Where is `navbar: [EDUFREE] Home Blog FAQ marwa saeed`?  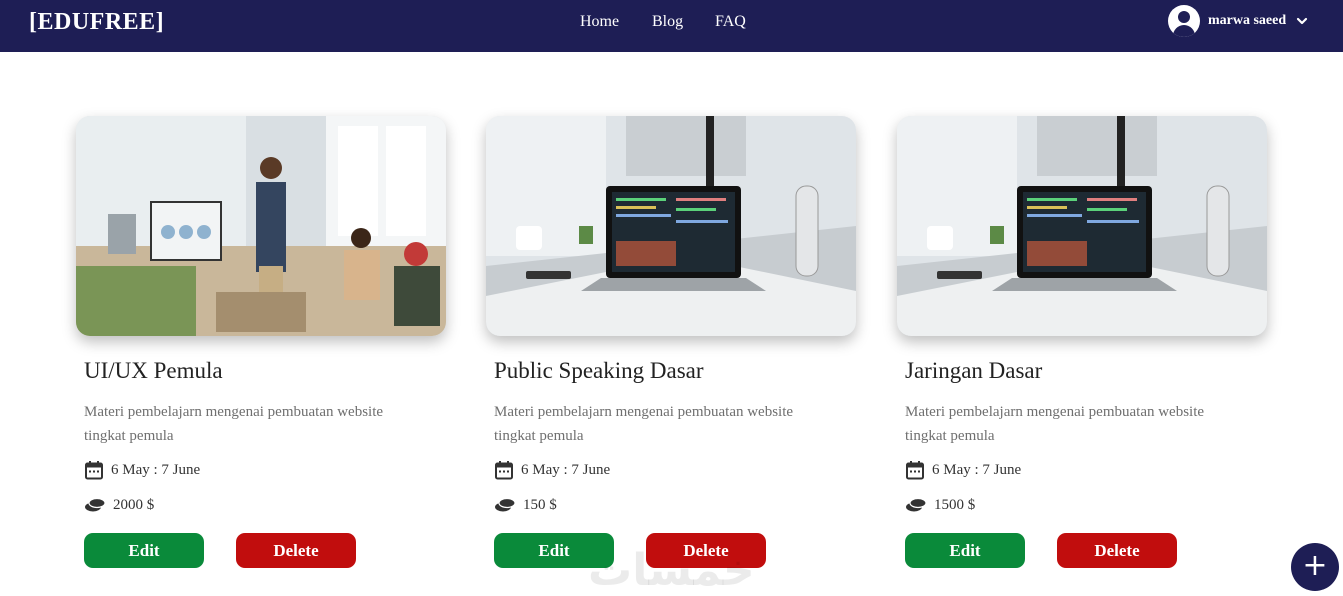 navbar: [EDUFREE] Home Blog FAQ marwa saeed is located at coordinates (671, 26).